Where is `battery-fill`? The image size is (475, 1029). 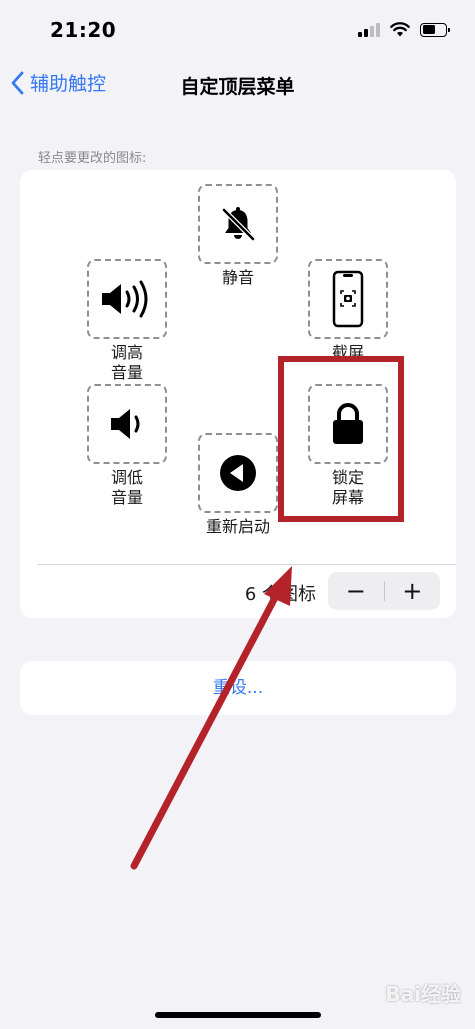
battery-fill is located at coordinates (428, 29).